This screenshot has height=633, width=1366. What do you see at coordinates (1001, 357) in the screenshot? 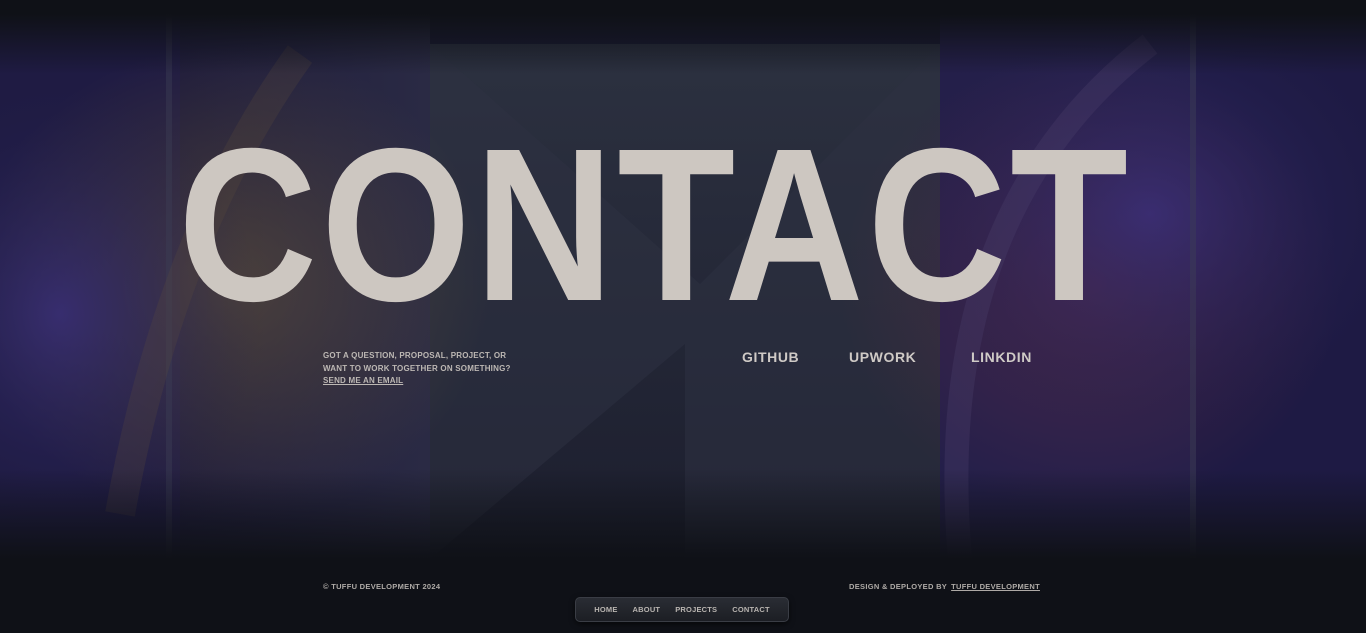
I see `linkedin-link: LINKDIN` at bounding box center [1001, 357].